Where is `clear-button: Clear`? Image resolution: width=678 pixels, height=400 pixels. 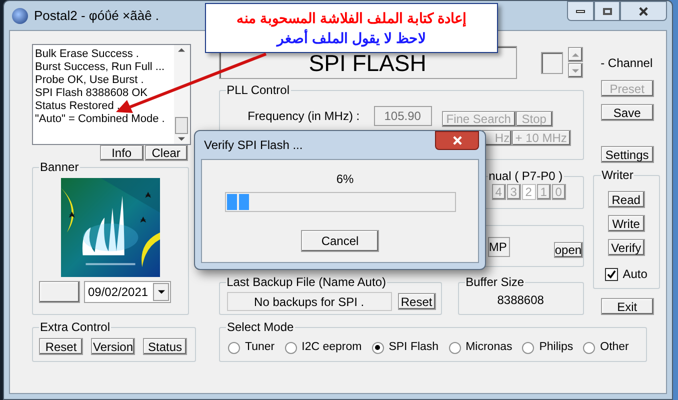 clear-button: Clear is located at coordinates (166, 153).